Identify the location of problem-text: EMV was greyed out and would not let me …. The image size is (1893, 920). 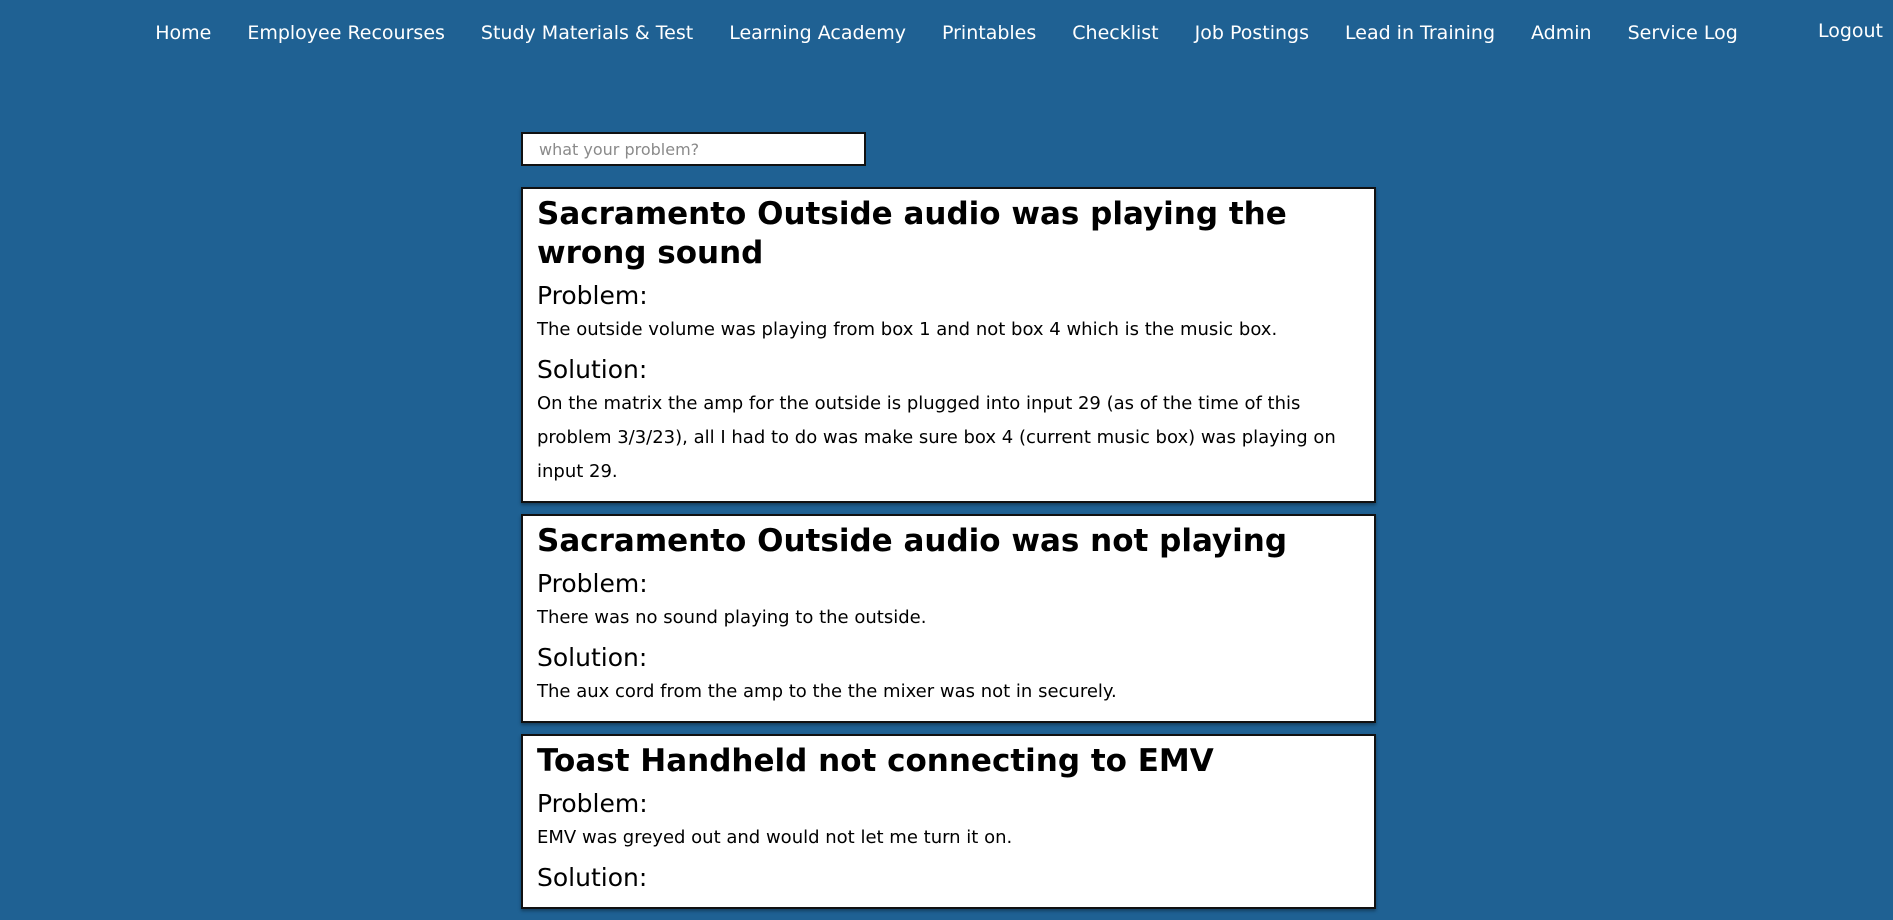
(775, 837).